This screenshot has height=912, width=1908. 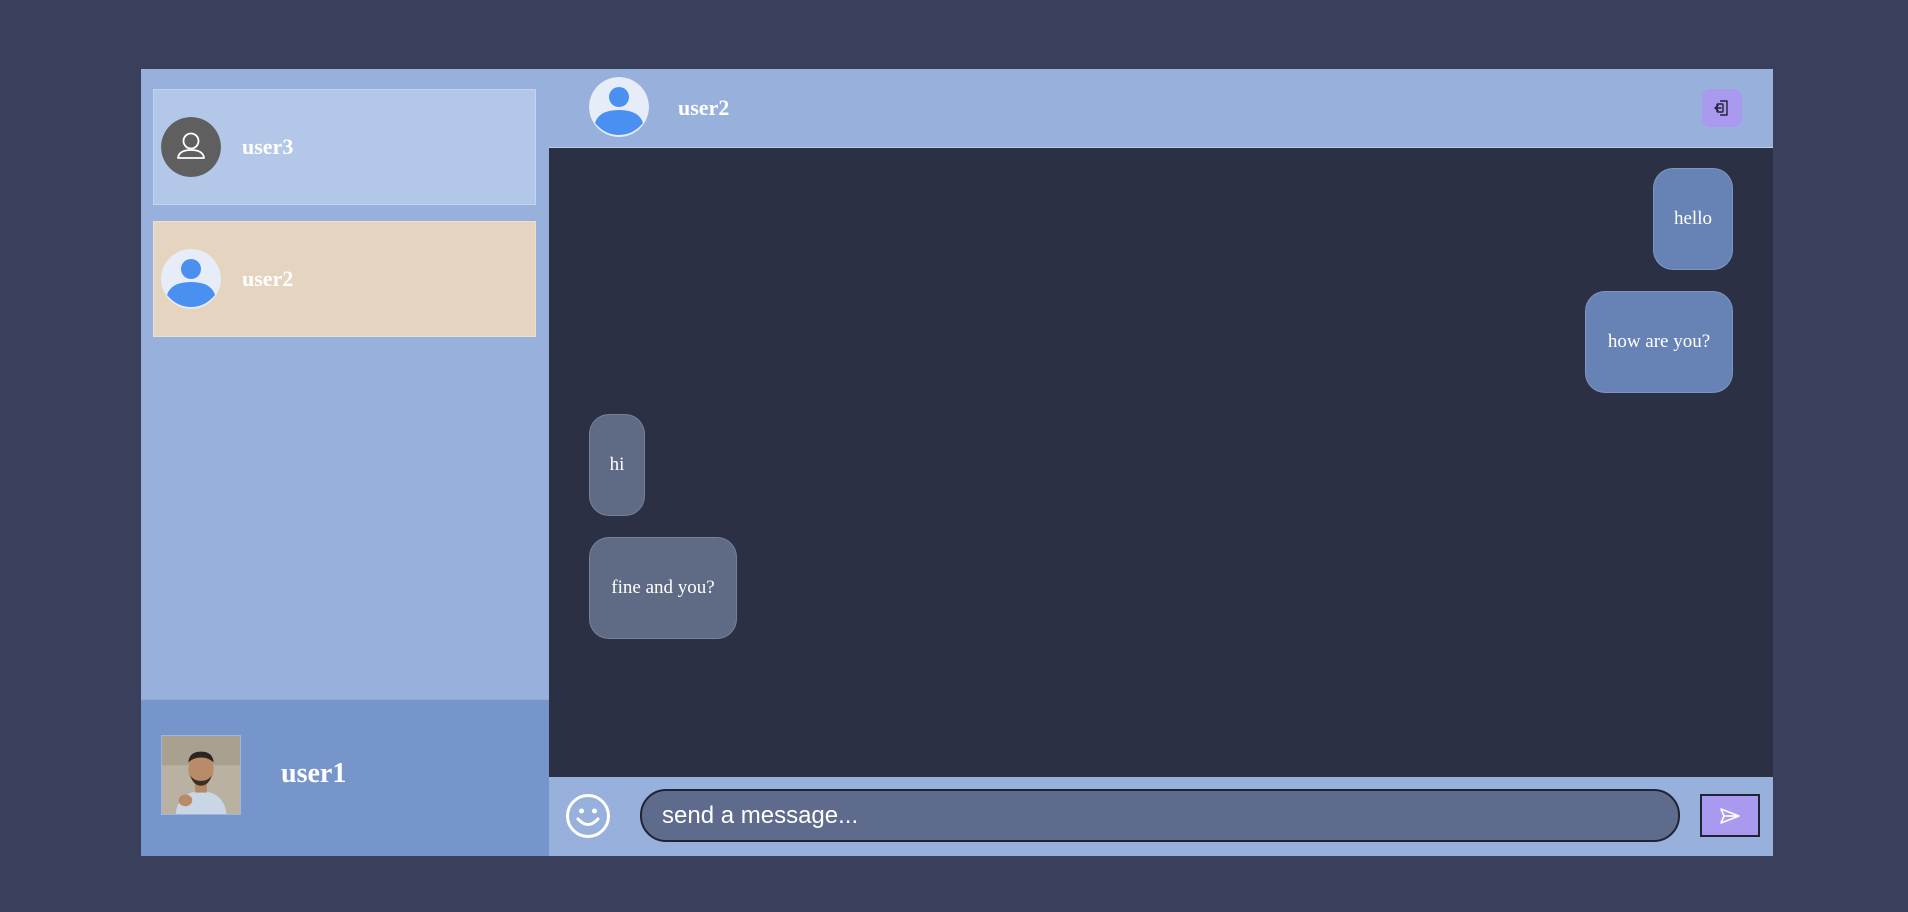 I want to click on message-input-bar, so click(x=1161, y=816).